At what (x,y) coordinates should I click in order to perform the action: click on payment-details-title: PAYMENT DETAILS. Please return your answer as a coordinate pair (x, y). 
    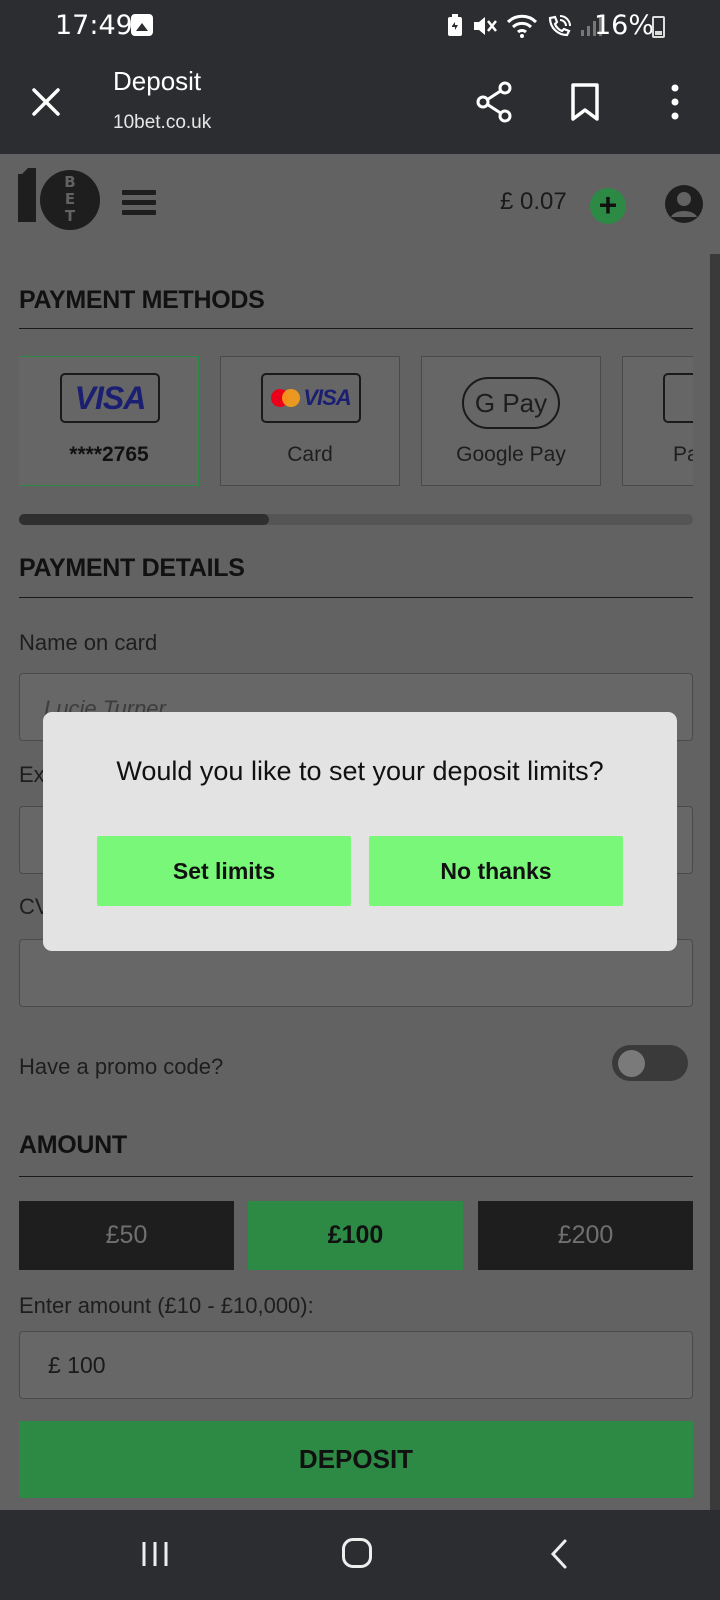
    Looking at the image, I should click on (132, 568).